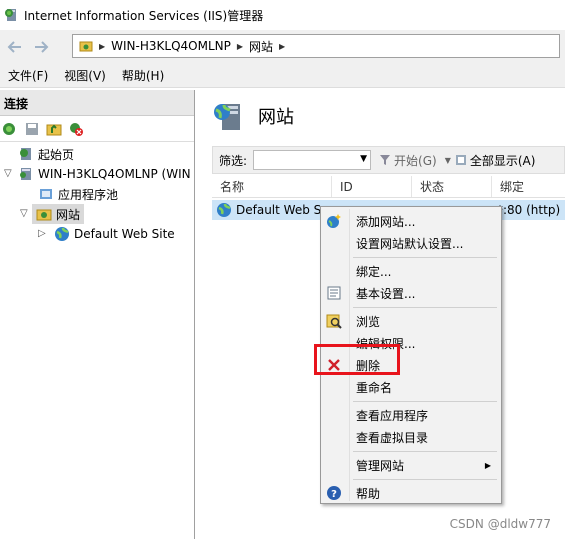 The height and width of the screenshot is (539, 565). Describe the element at coordinates (42, 233) in the screenshot. I see `expand-arrow-icon: ▷` at that location.